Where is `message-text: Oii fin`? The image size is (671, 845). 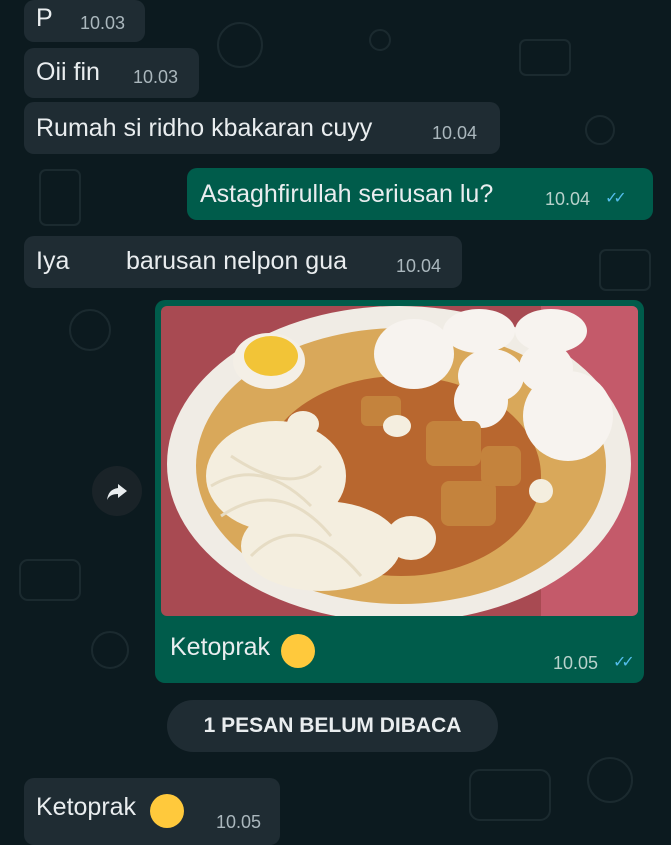
message-text: Oii fin is located at coordinates (68, 72).